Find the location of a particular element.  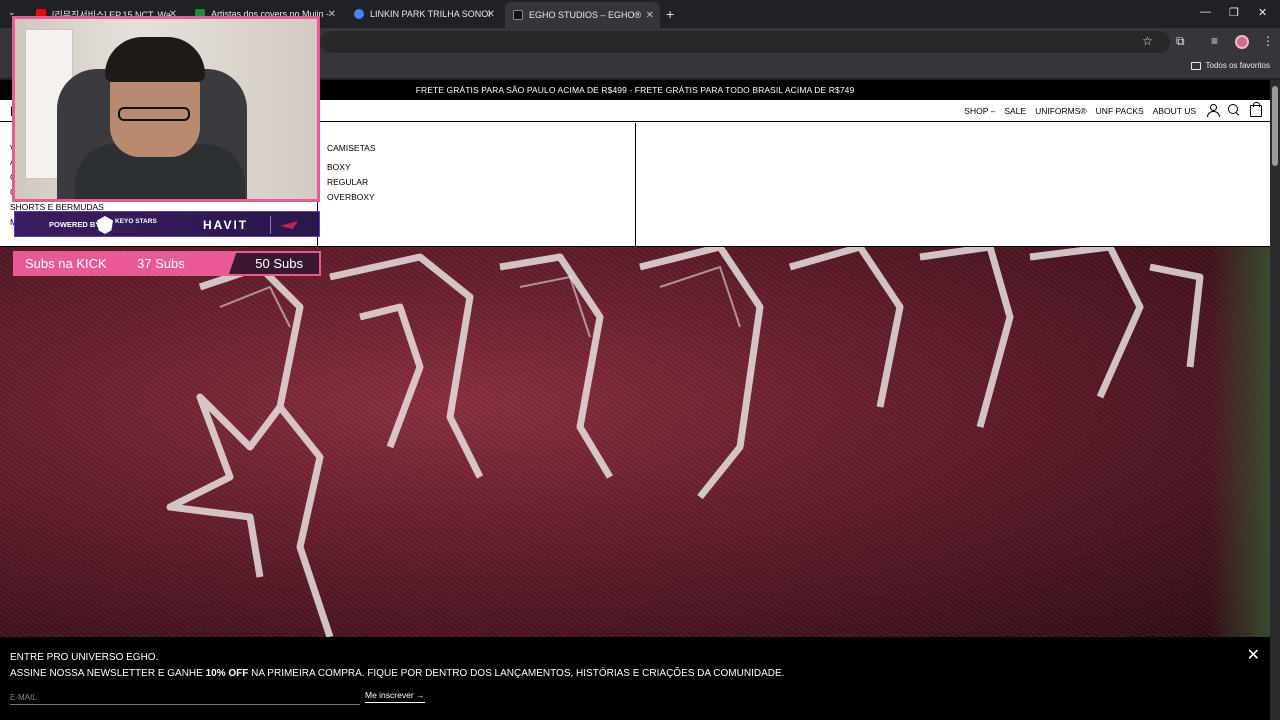

minimize-icon: — is located at coordinates (1205, 12).